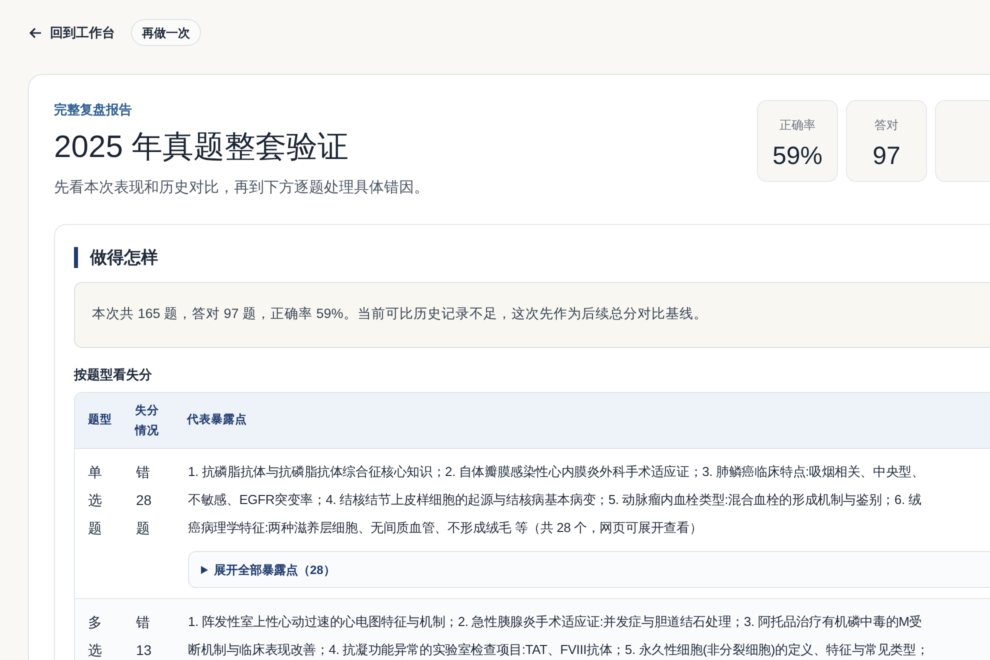 The height and width of the screenshot is (660, 990). Describe the element at coordinates (76, 257) in the screenshot. I see `section-accent-bar` at that location.